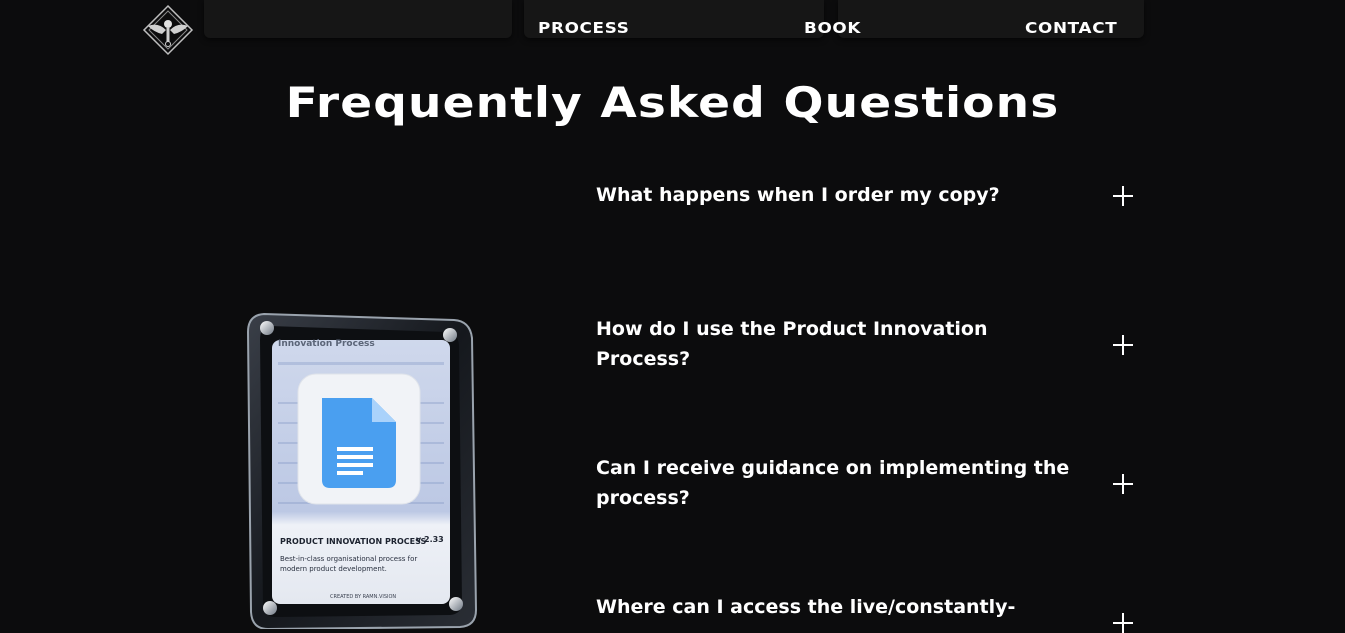  What do you see at coordinates (832, 28) in the screenshot?
I see `nav-link-book: BOOK` at bounding box center [832, 28].